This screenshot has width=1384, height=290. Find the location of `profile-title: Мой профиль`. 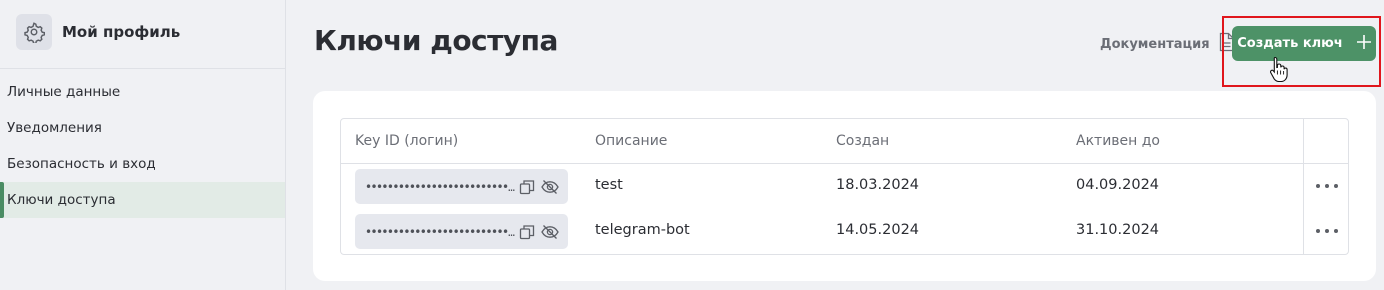

profile-title: Мой профиль is located at coordinates (121, 32).